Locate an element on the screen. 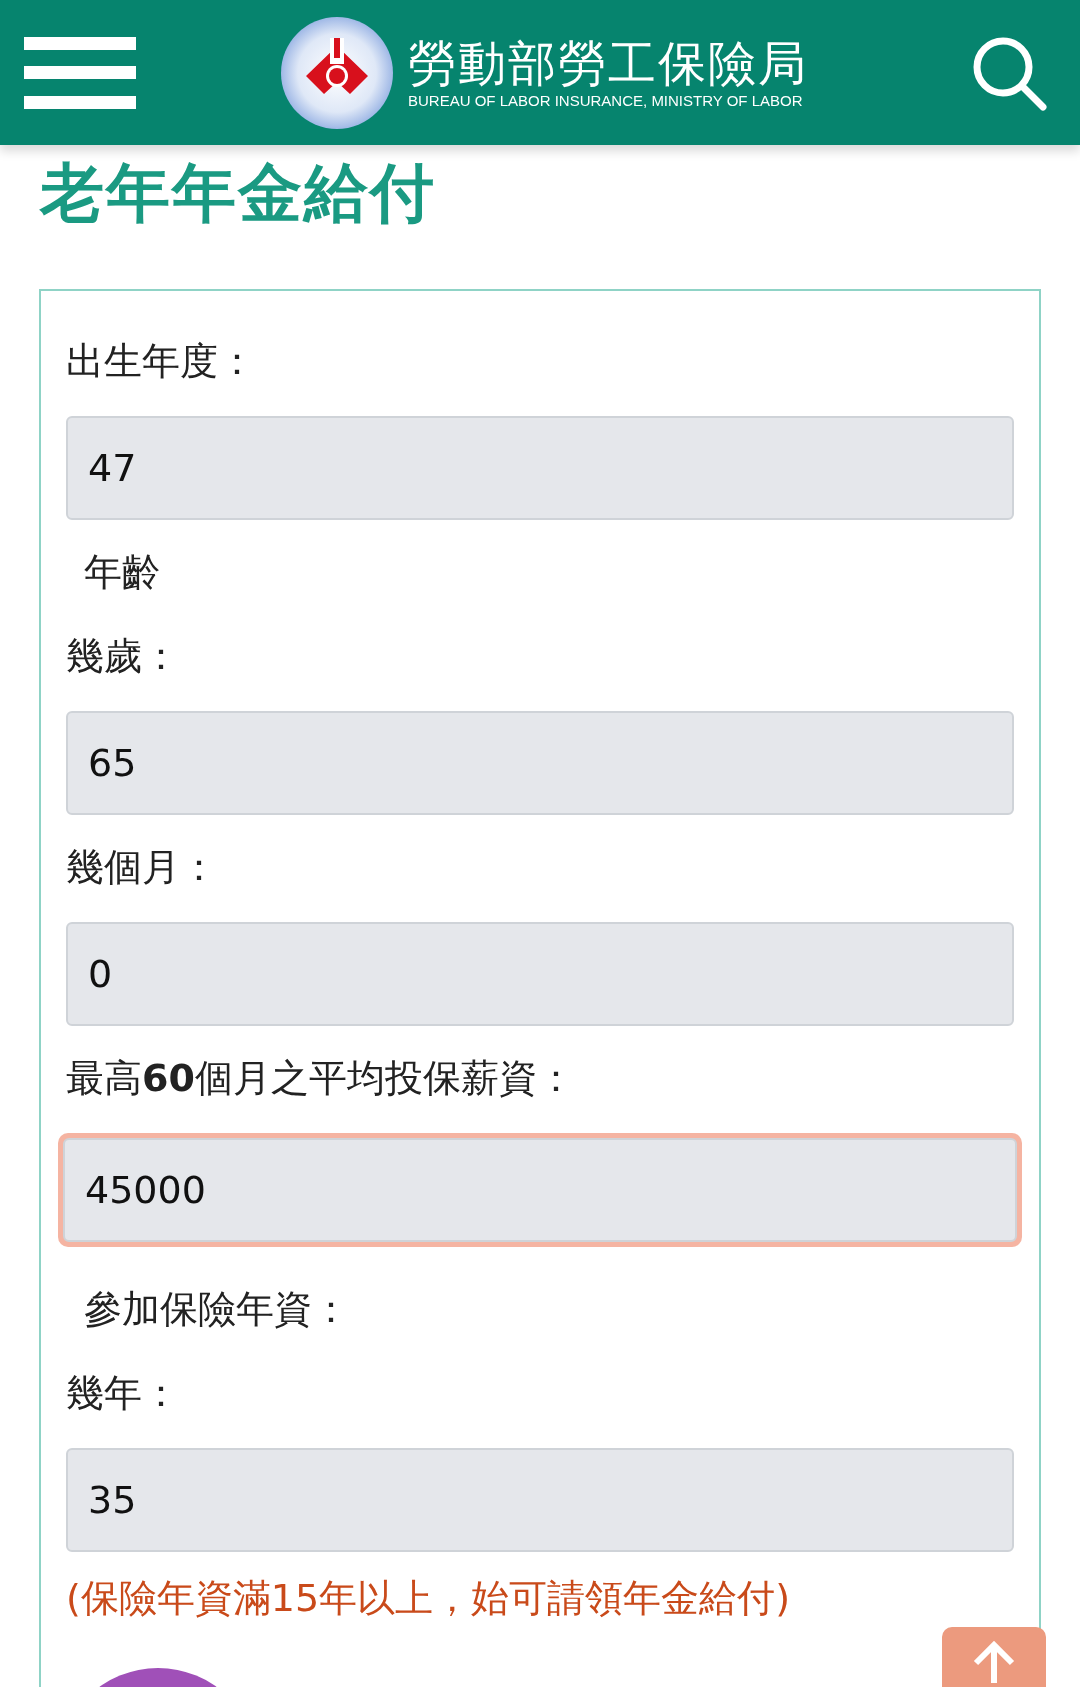 This screenshot has width=1080, height=1687. site-title: 勞動部勞工保險局 is located at coordinates (608, 62).